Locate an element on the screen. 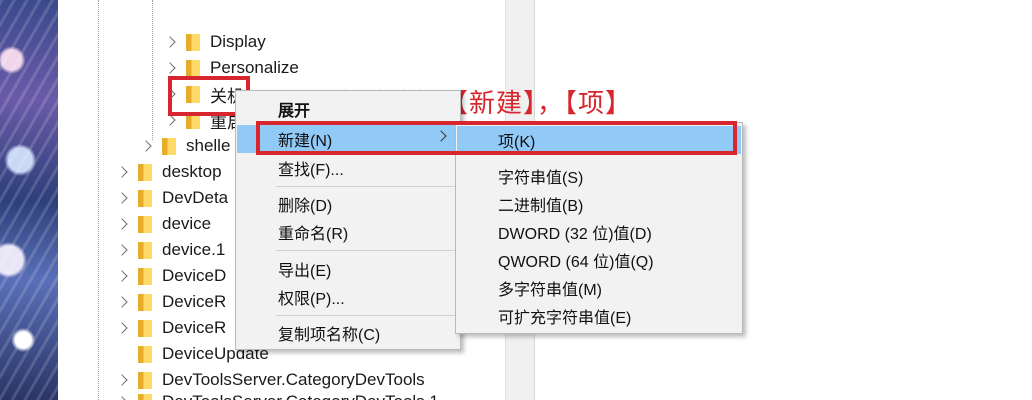  menu-item-rename: 重命名(R) is located at coordinates (348, 232).